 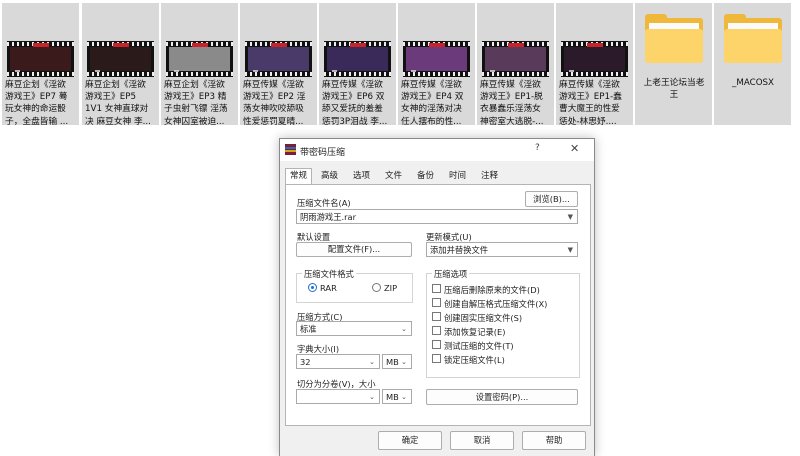 I want to click on tab-backup: 备份, so click(x=425, y=176).